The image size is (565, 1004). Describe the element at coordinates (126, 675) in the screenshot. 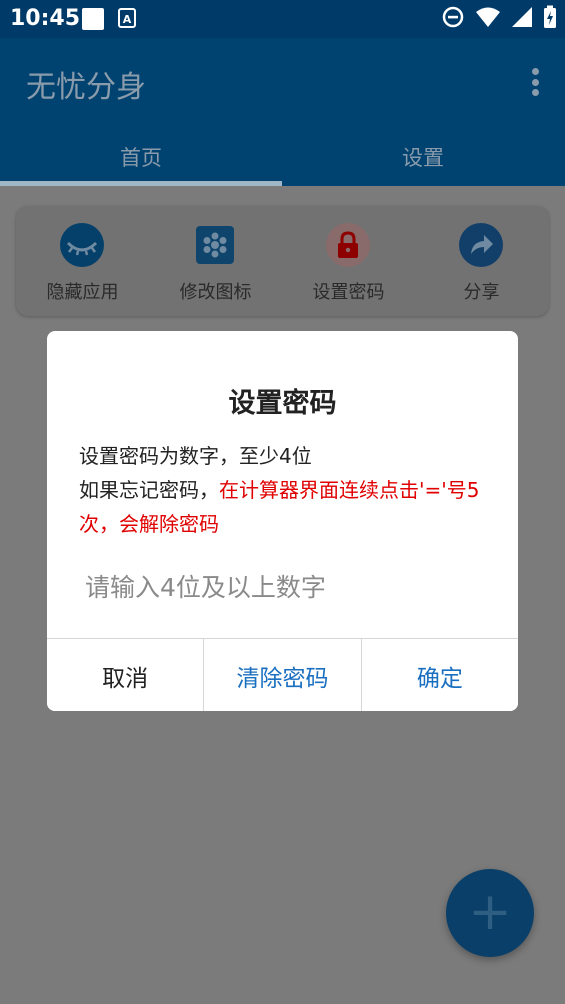

I see `cancel-button: 取消` at that location.